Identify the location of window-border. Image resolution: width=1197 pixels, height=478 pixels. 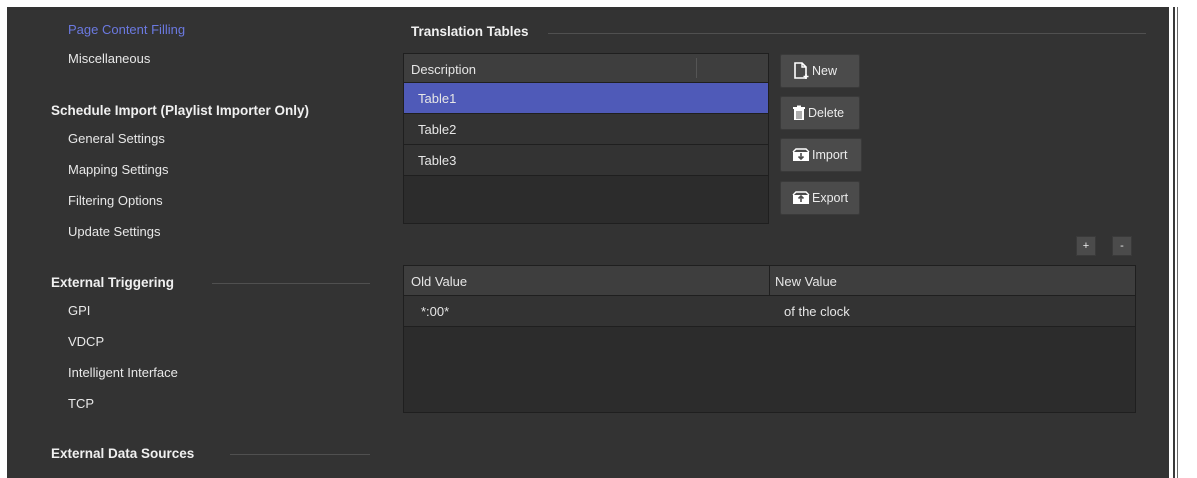
(1183, 239).